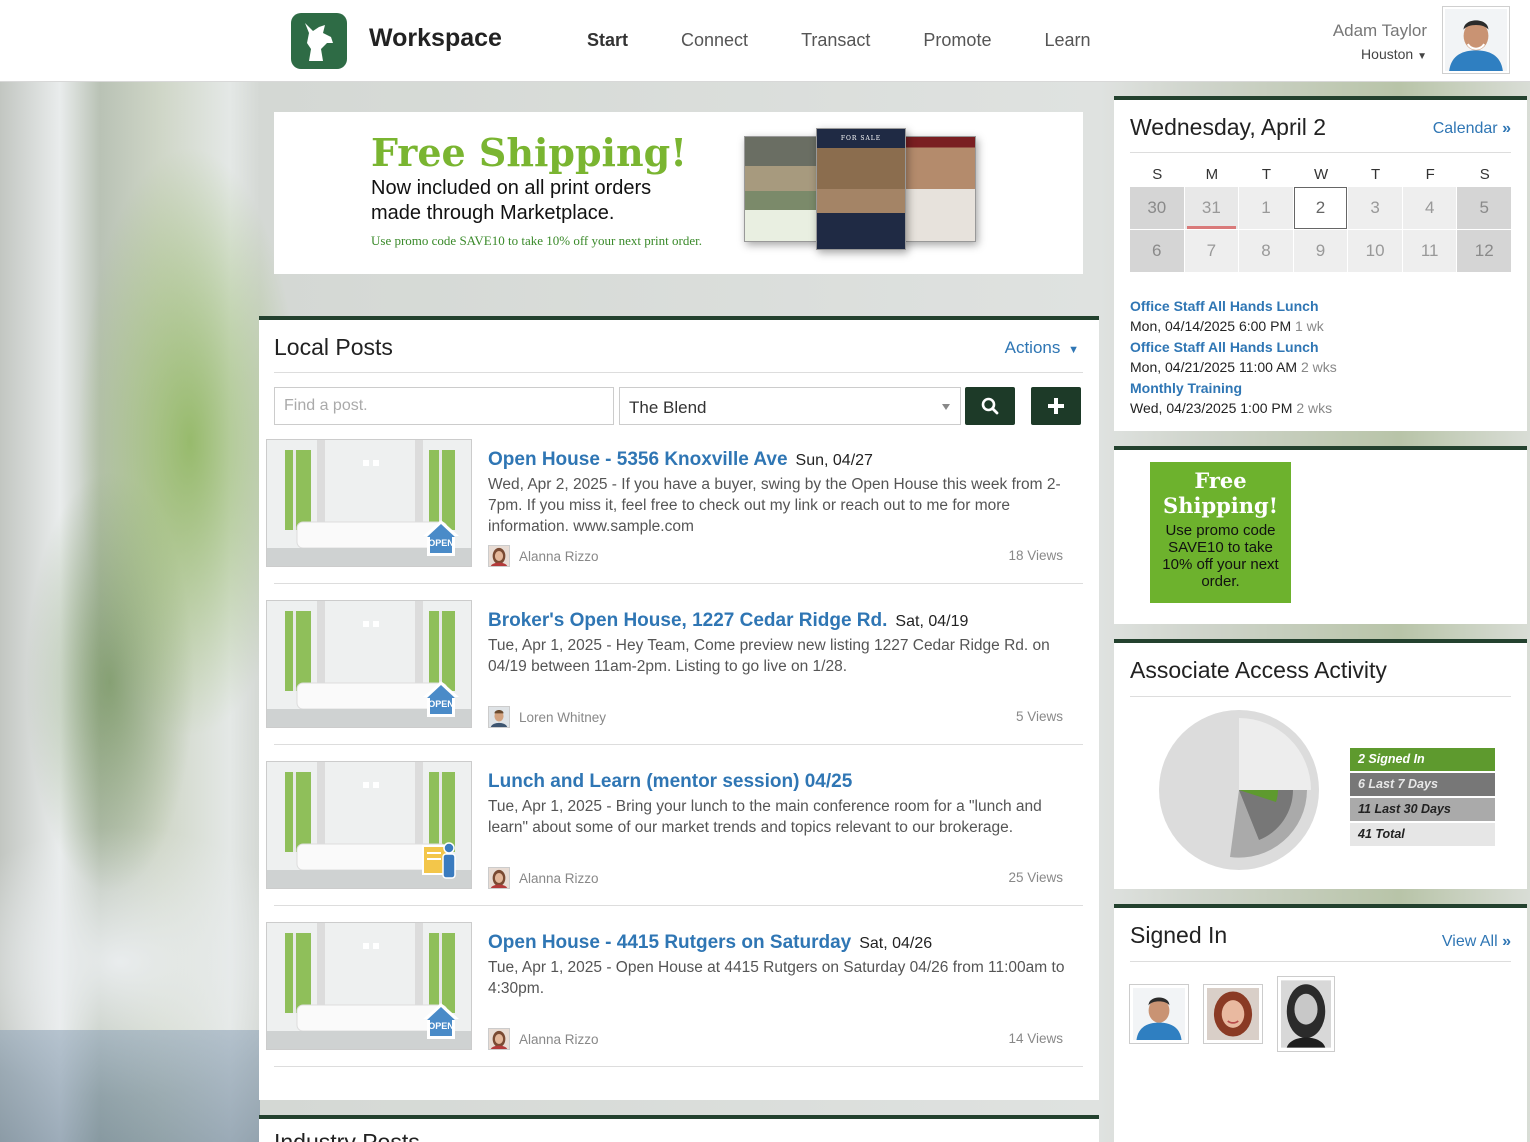  I want to click on mini-calendar: S M T W T F S 30 31 1 2 3 4 5 6 7 8 9 10, so click(1321, 219).